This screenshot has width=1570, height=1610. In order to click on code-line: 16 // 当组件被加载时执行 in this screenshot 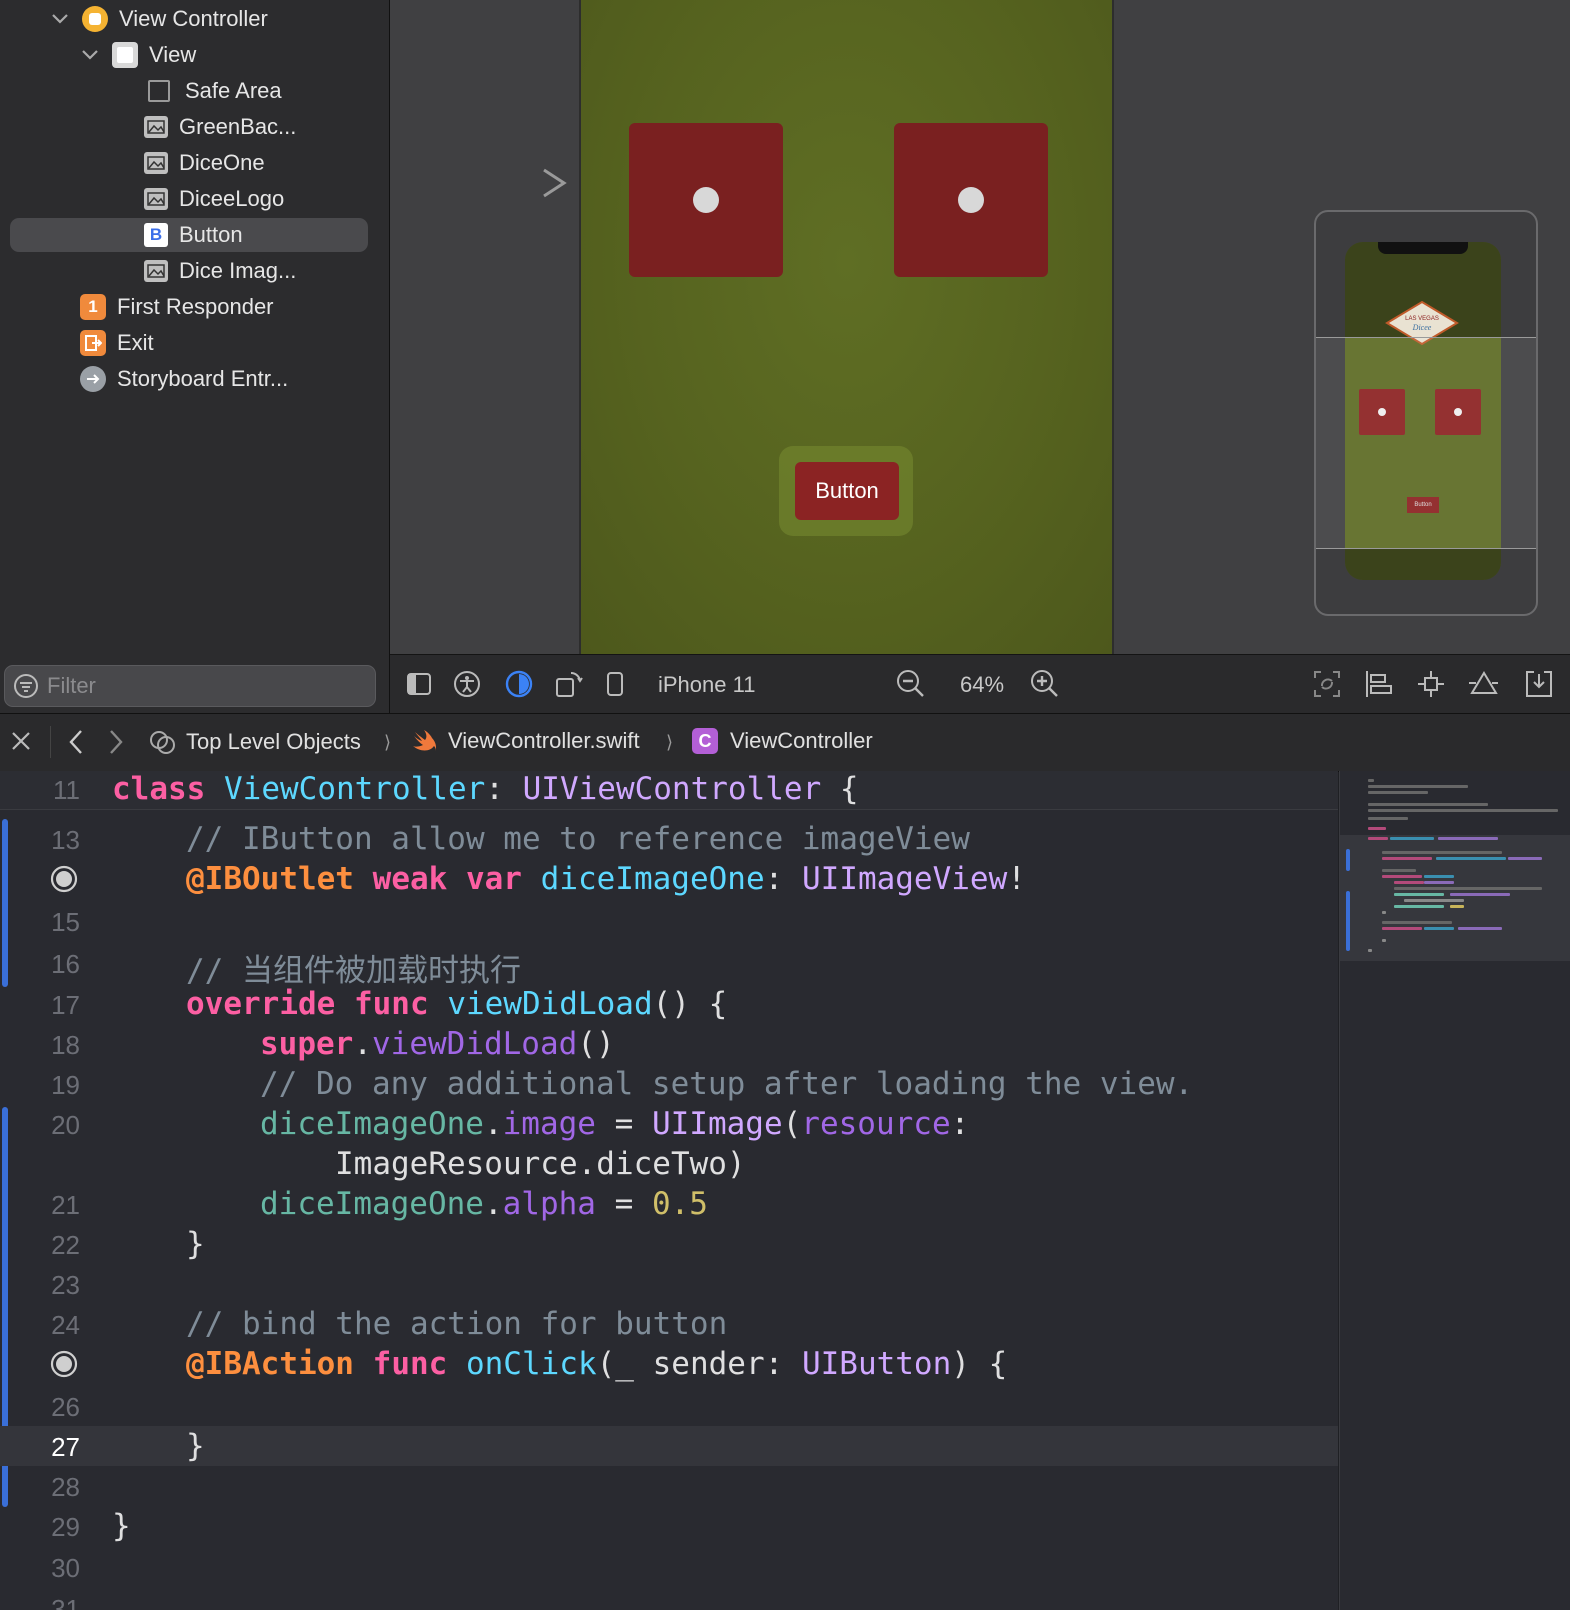, I will do `click(669, 966)`.